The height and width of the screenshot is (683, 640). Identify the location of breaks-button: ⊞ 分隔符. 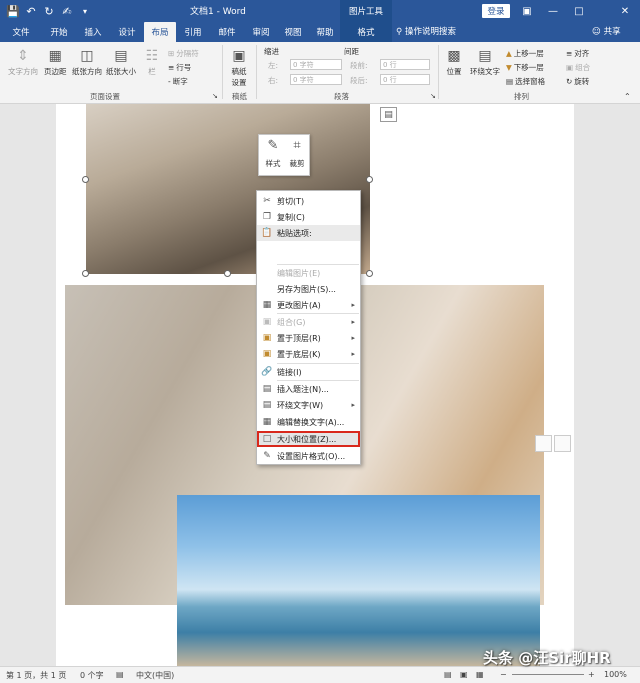
(183, 53).